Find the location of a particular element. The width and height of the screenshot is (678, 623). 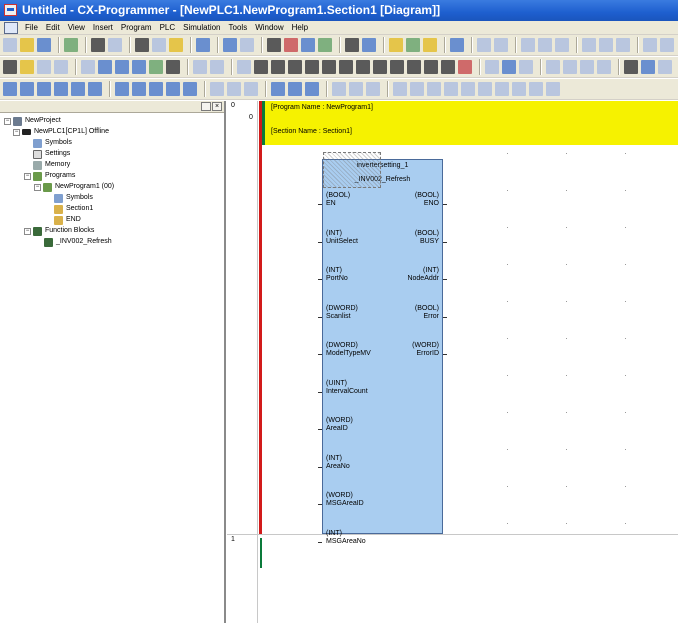

tree-node-project: − NewProject is located at coordinates (32, 121).